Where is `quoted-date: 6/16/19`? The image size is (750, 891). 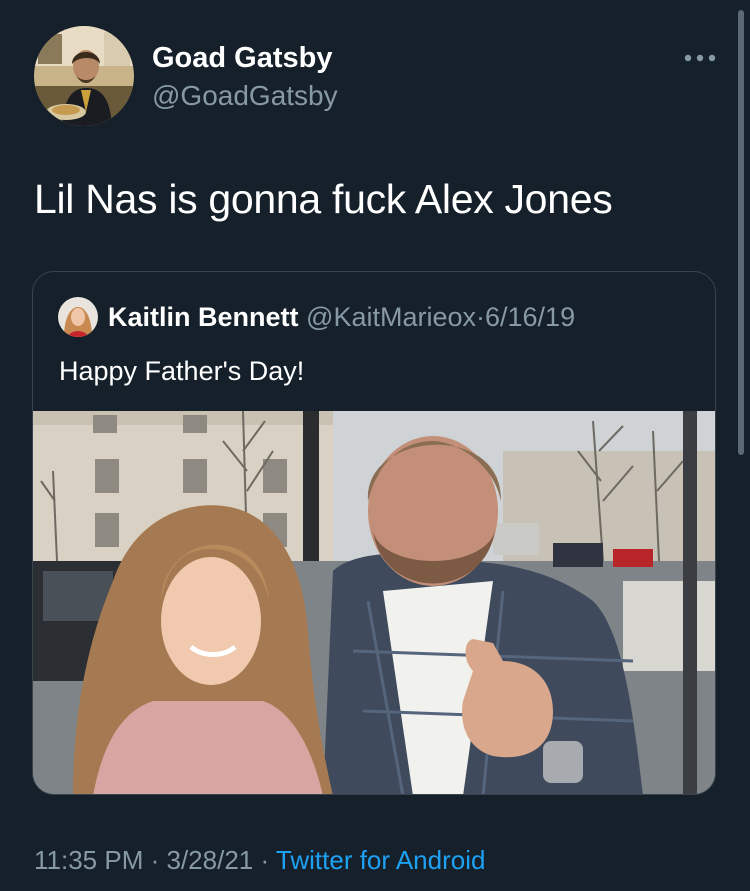
quoted-date: 6/16/19 is located at coordinates (530, 317).